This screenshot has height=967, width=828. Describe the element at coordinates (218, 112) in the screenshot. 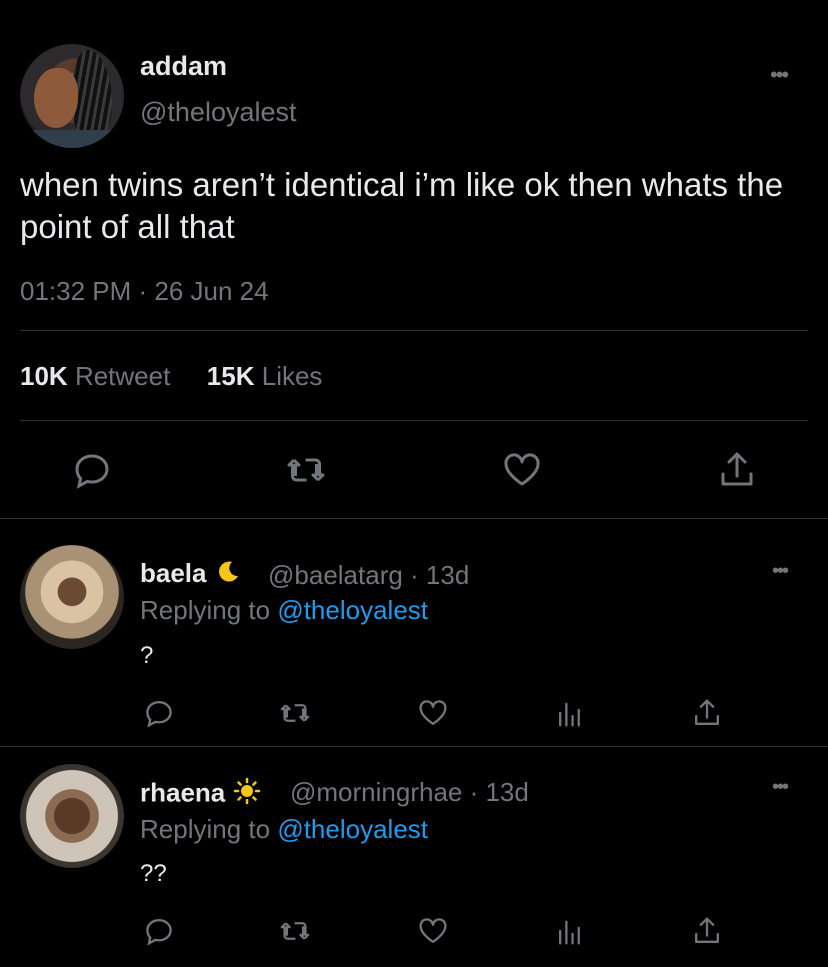

I see `author-handle: @theloyalest` at that location.